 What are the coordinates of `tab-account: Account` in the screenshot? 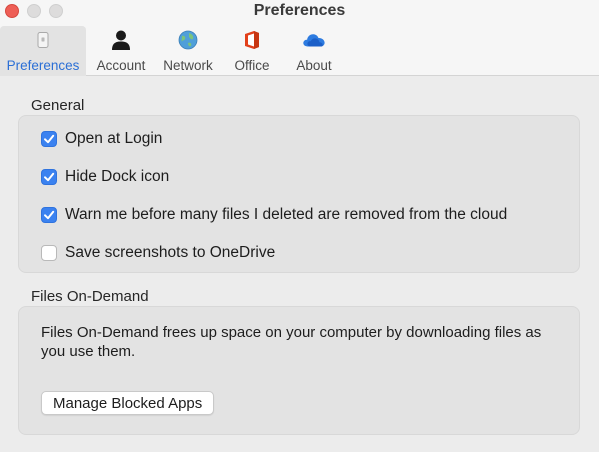 It's located at (121, 51).